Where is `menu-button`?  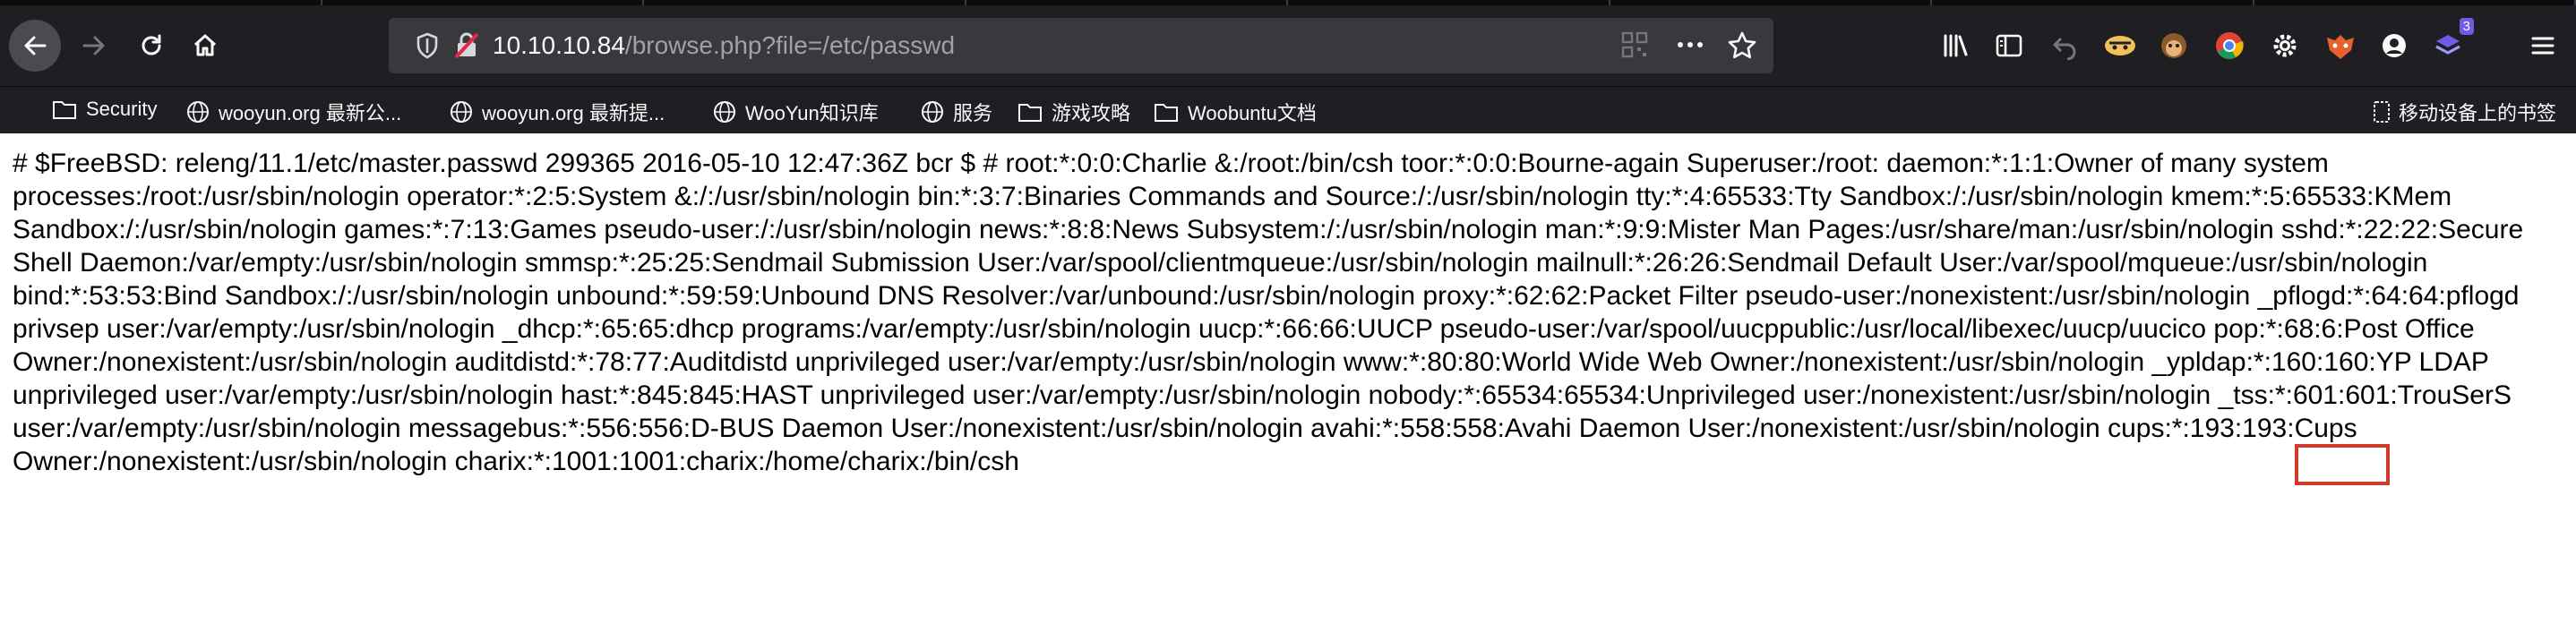 menu-button is located at coordinates (2543, 46).